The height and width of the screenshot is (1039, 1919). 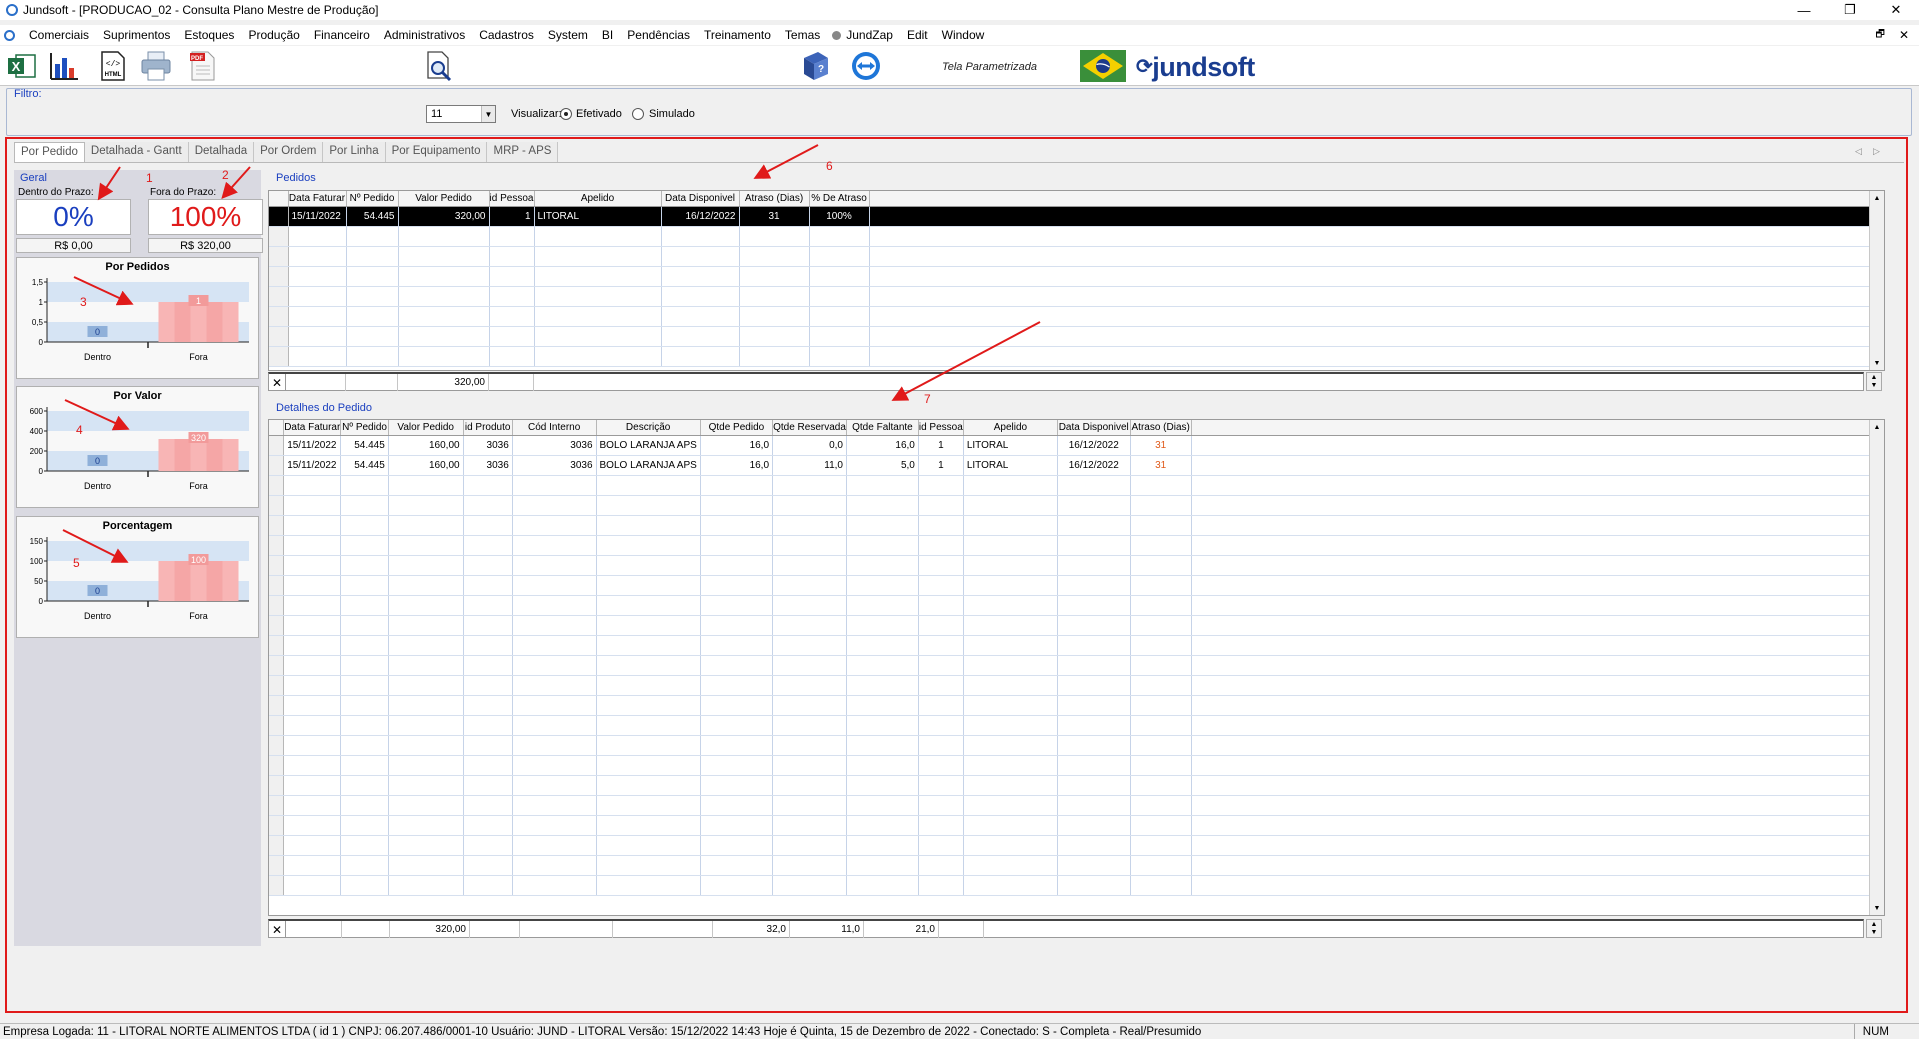 I want to click on cell-num-pedido: 54.445, so click(x=364, y=445).